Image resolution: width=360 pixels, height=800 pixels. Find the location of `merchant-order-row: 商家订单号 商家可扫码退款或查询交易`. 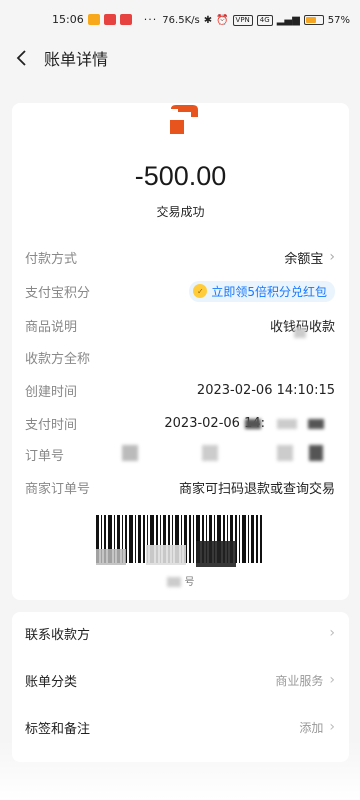

merchant-order-row: 商家订单号 商家可扫码退款或查询交易 is located at coordinates (180, 487).